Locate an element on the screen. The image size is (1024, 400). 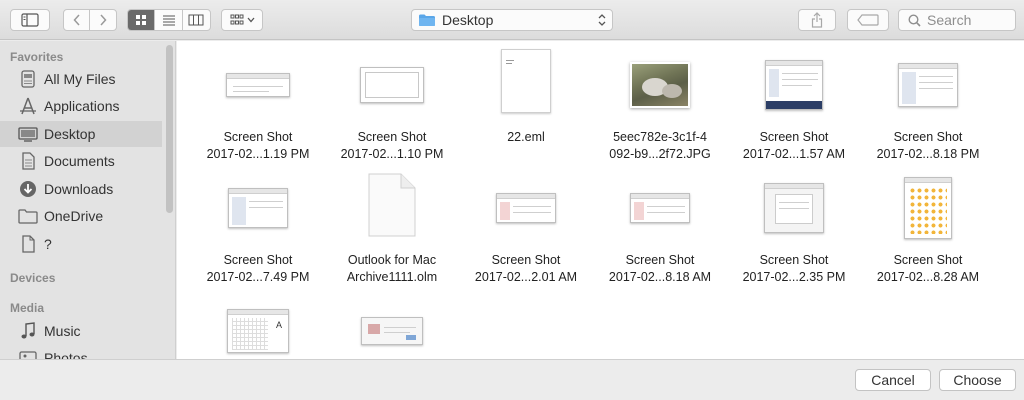
forward-button is located at coordinates (103, 20).